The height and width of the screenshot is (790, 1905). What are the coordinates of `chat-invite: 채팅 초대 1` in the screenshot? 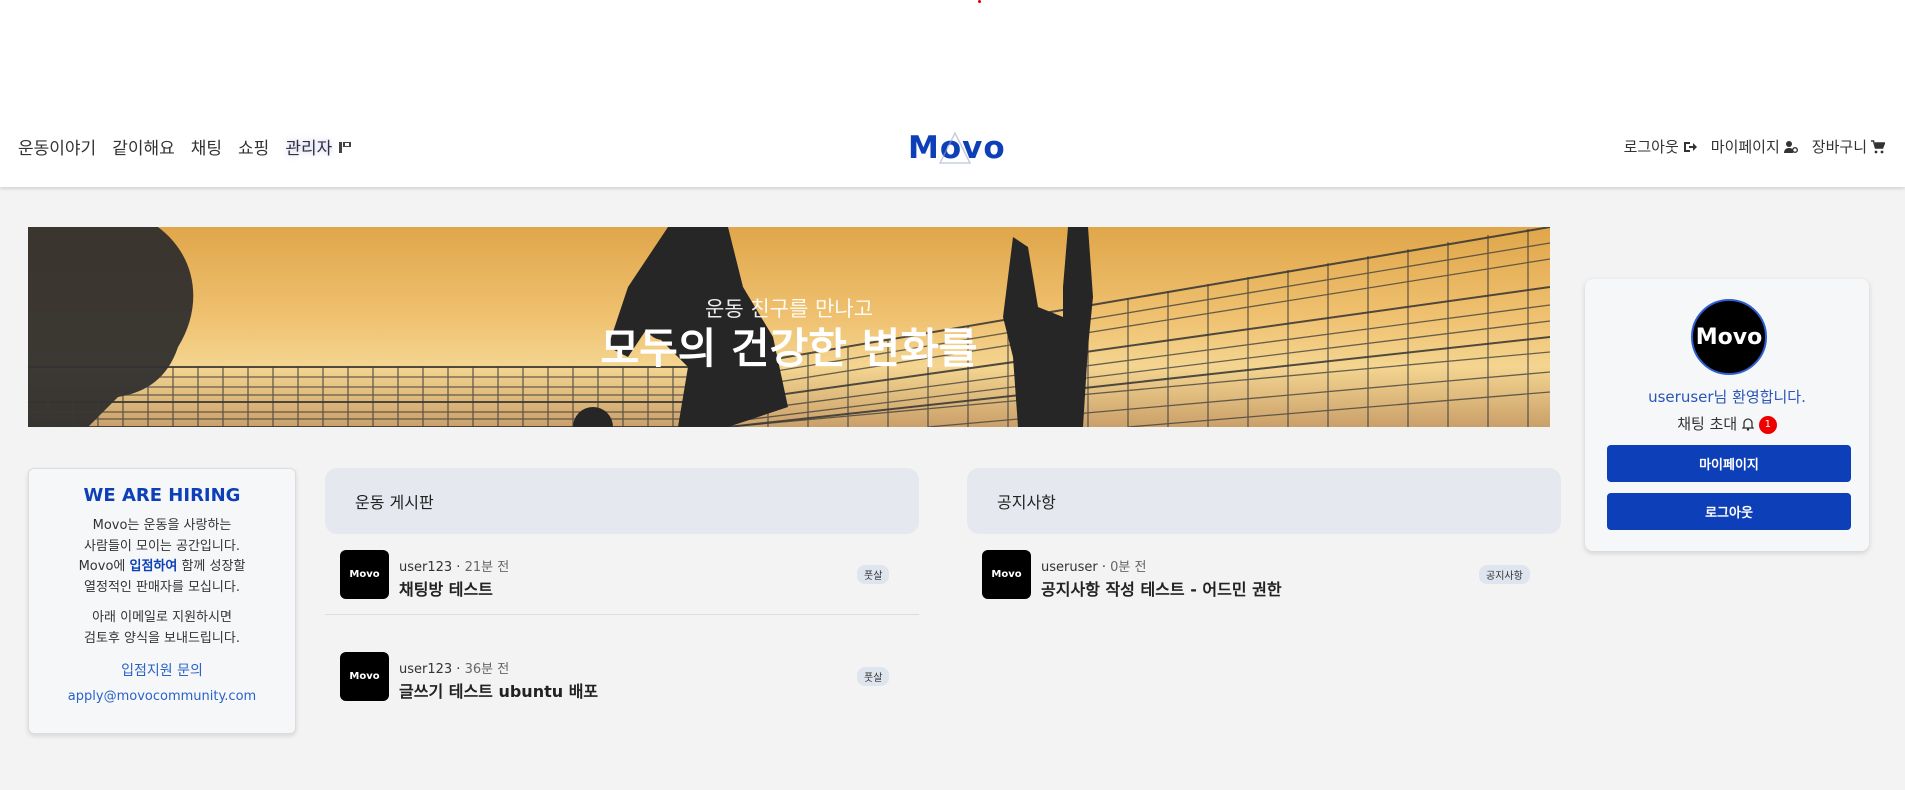 It's located at (1727, 423).